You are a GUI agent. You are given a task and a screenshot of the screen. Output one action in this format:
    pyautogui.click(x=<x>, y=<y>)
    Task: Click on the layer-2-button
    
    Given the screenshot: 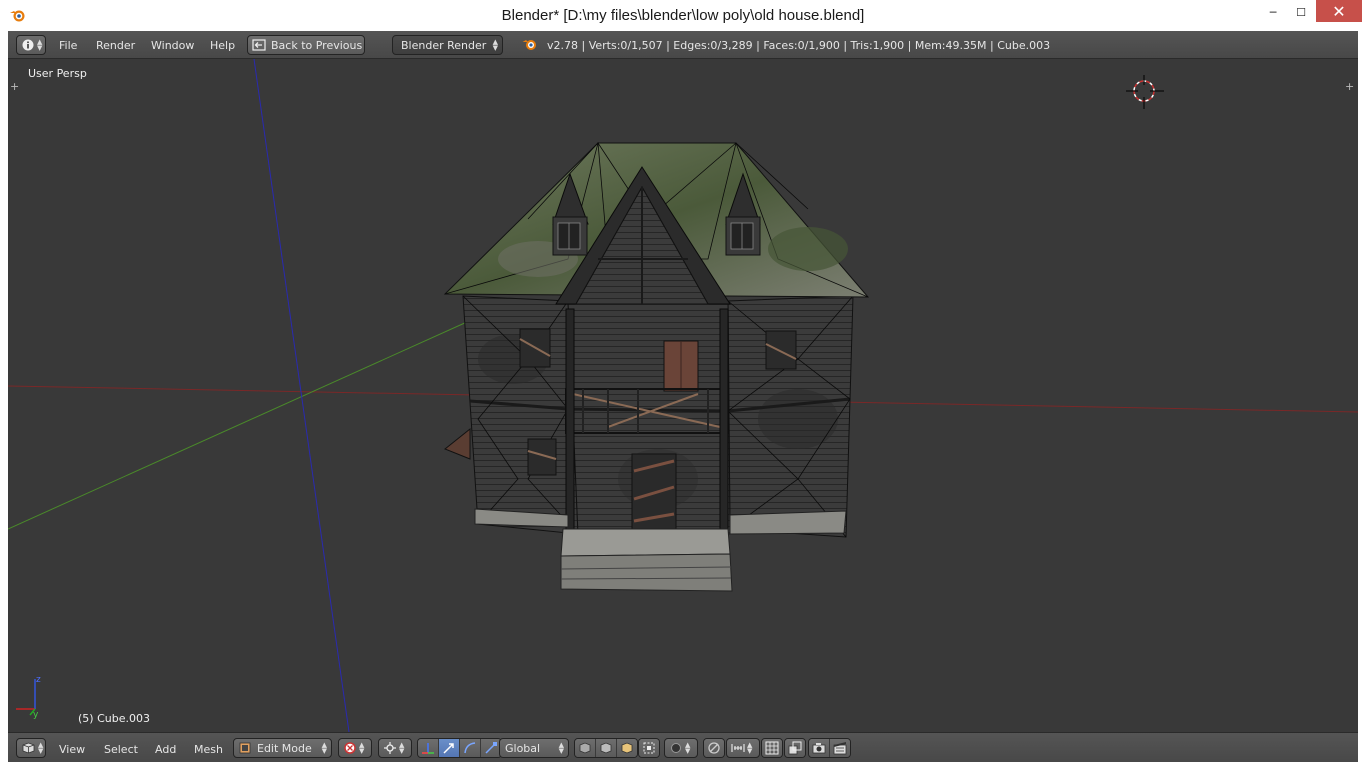 What is the action you would take?
    pyautogui.click(x=606, y=748)
    